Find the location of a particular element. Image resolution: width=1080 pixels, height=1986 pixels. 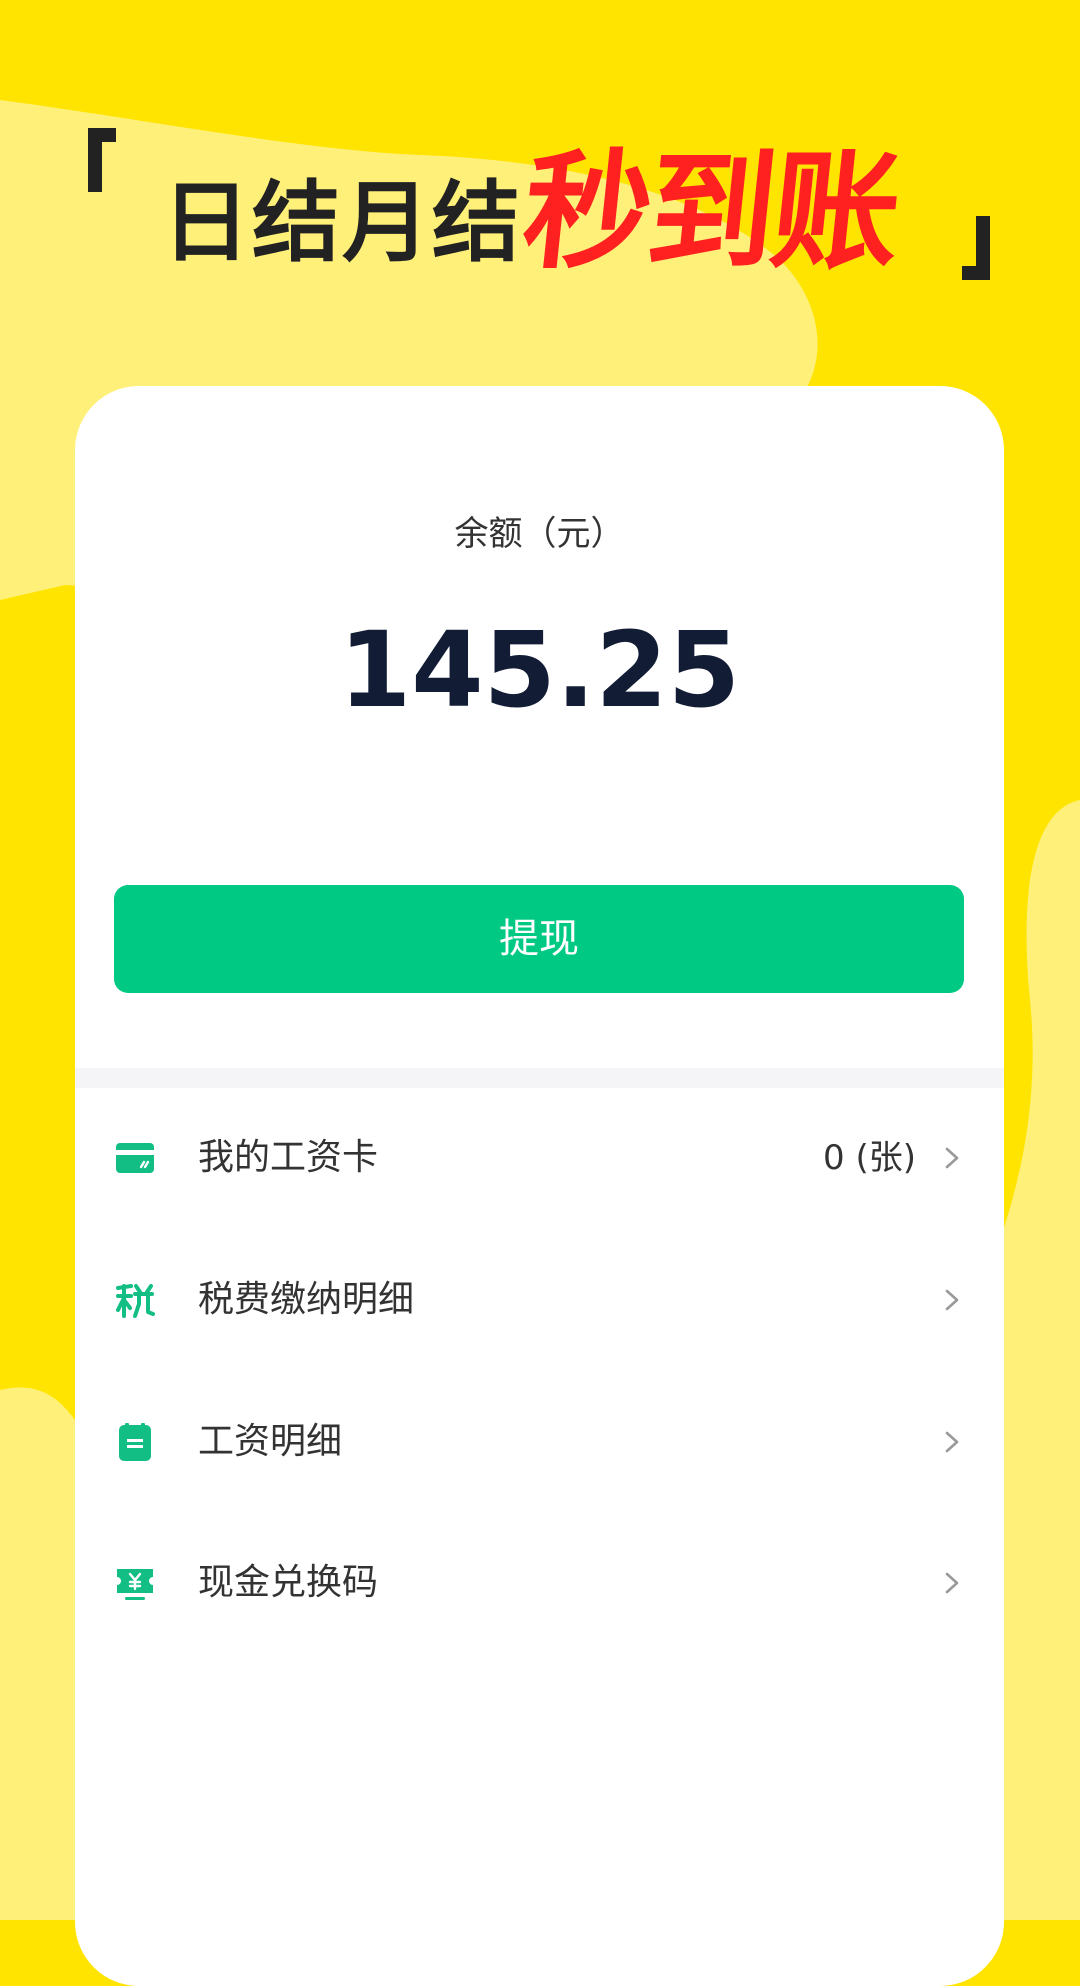

tax-icon is located at coordinates (135, 1301).